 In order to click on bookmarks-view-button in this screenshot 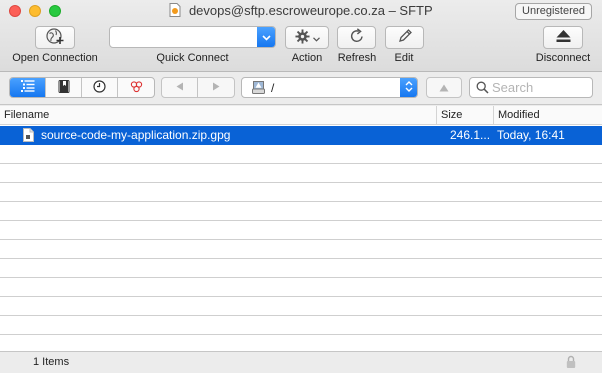, I will do `click(64, 87)`.